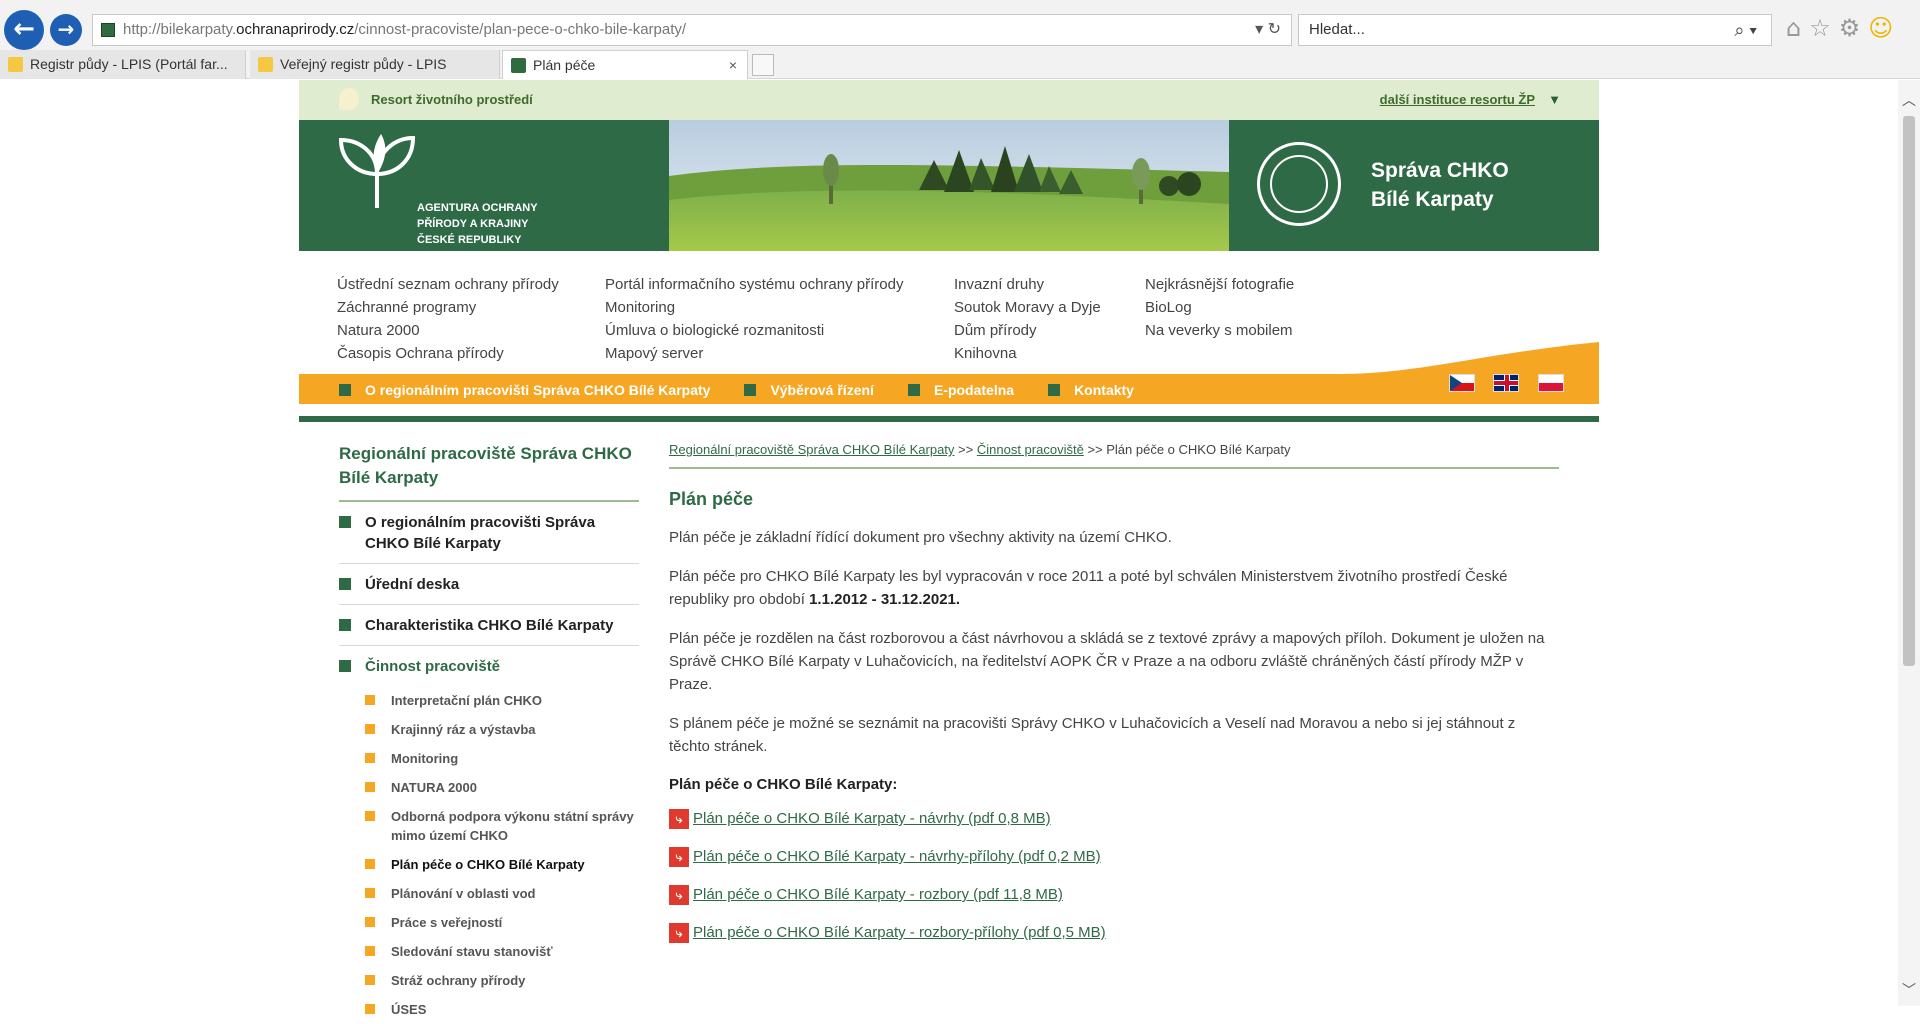  What do you see at coordinates (448, 330) in the screenshot?
I see `link-natura-2000: Natura 2000` at bounding box center [448, 330].